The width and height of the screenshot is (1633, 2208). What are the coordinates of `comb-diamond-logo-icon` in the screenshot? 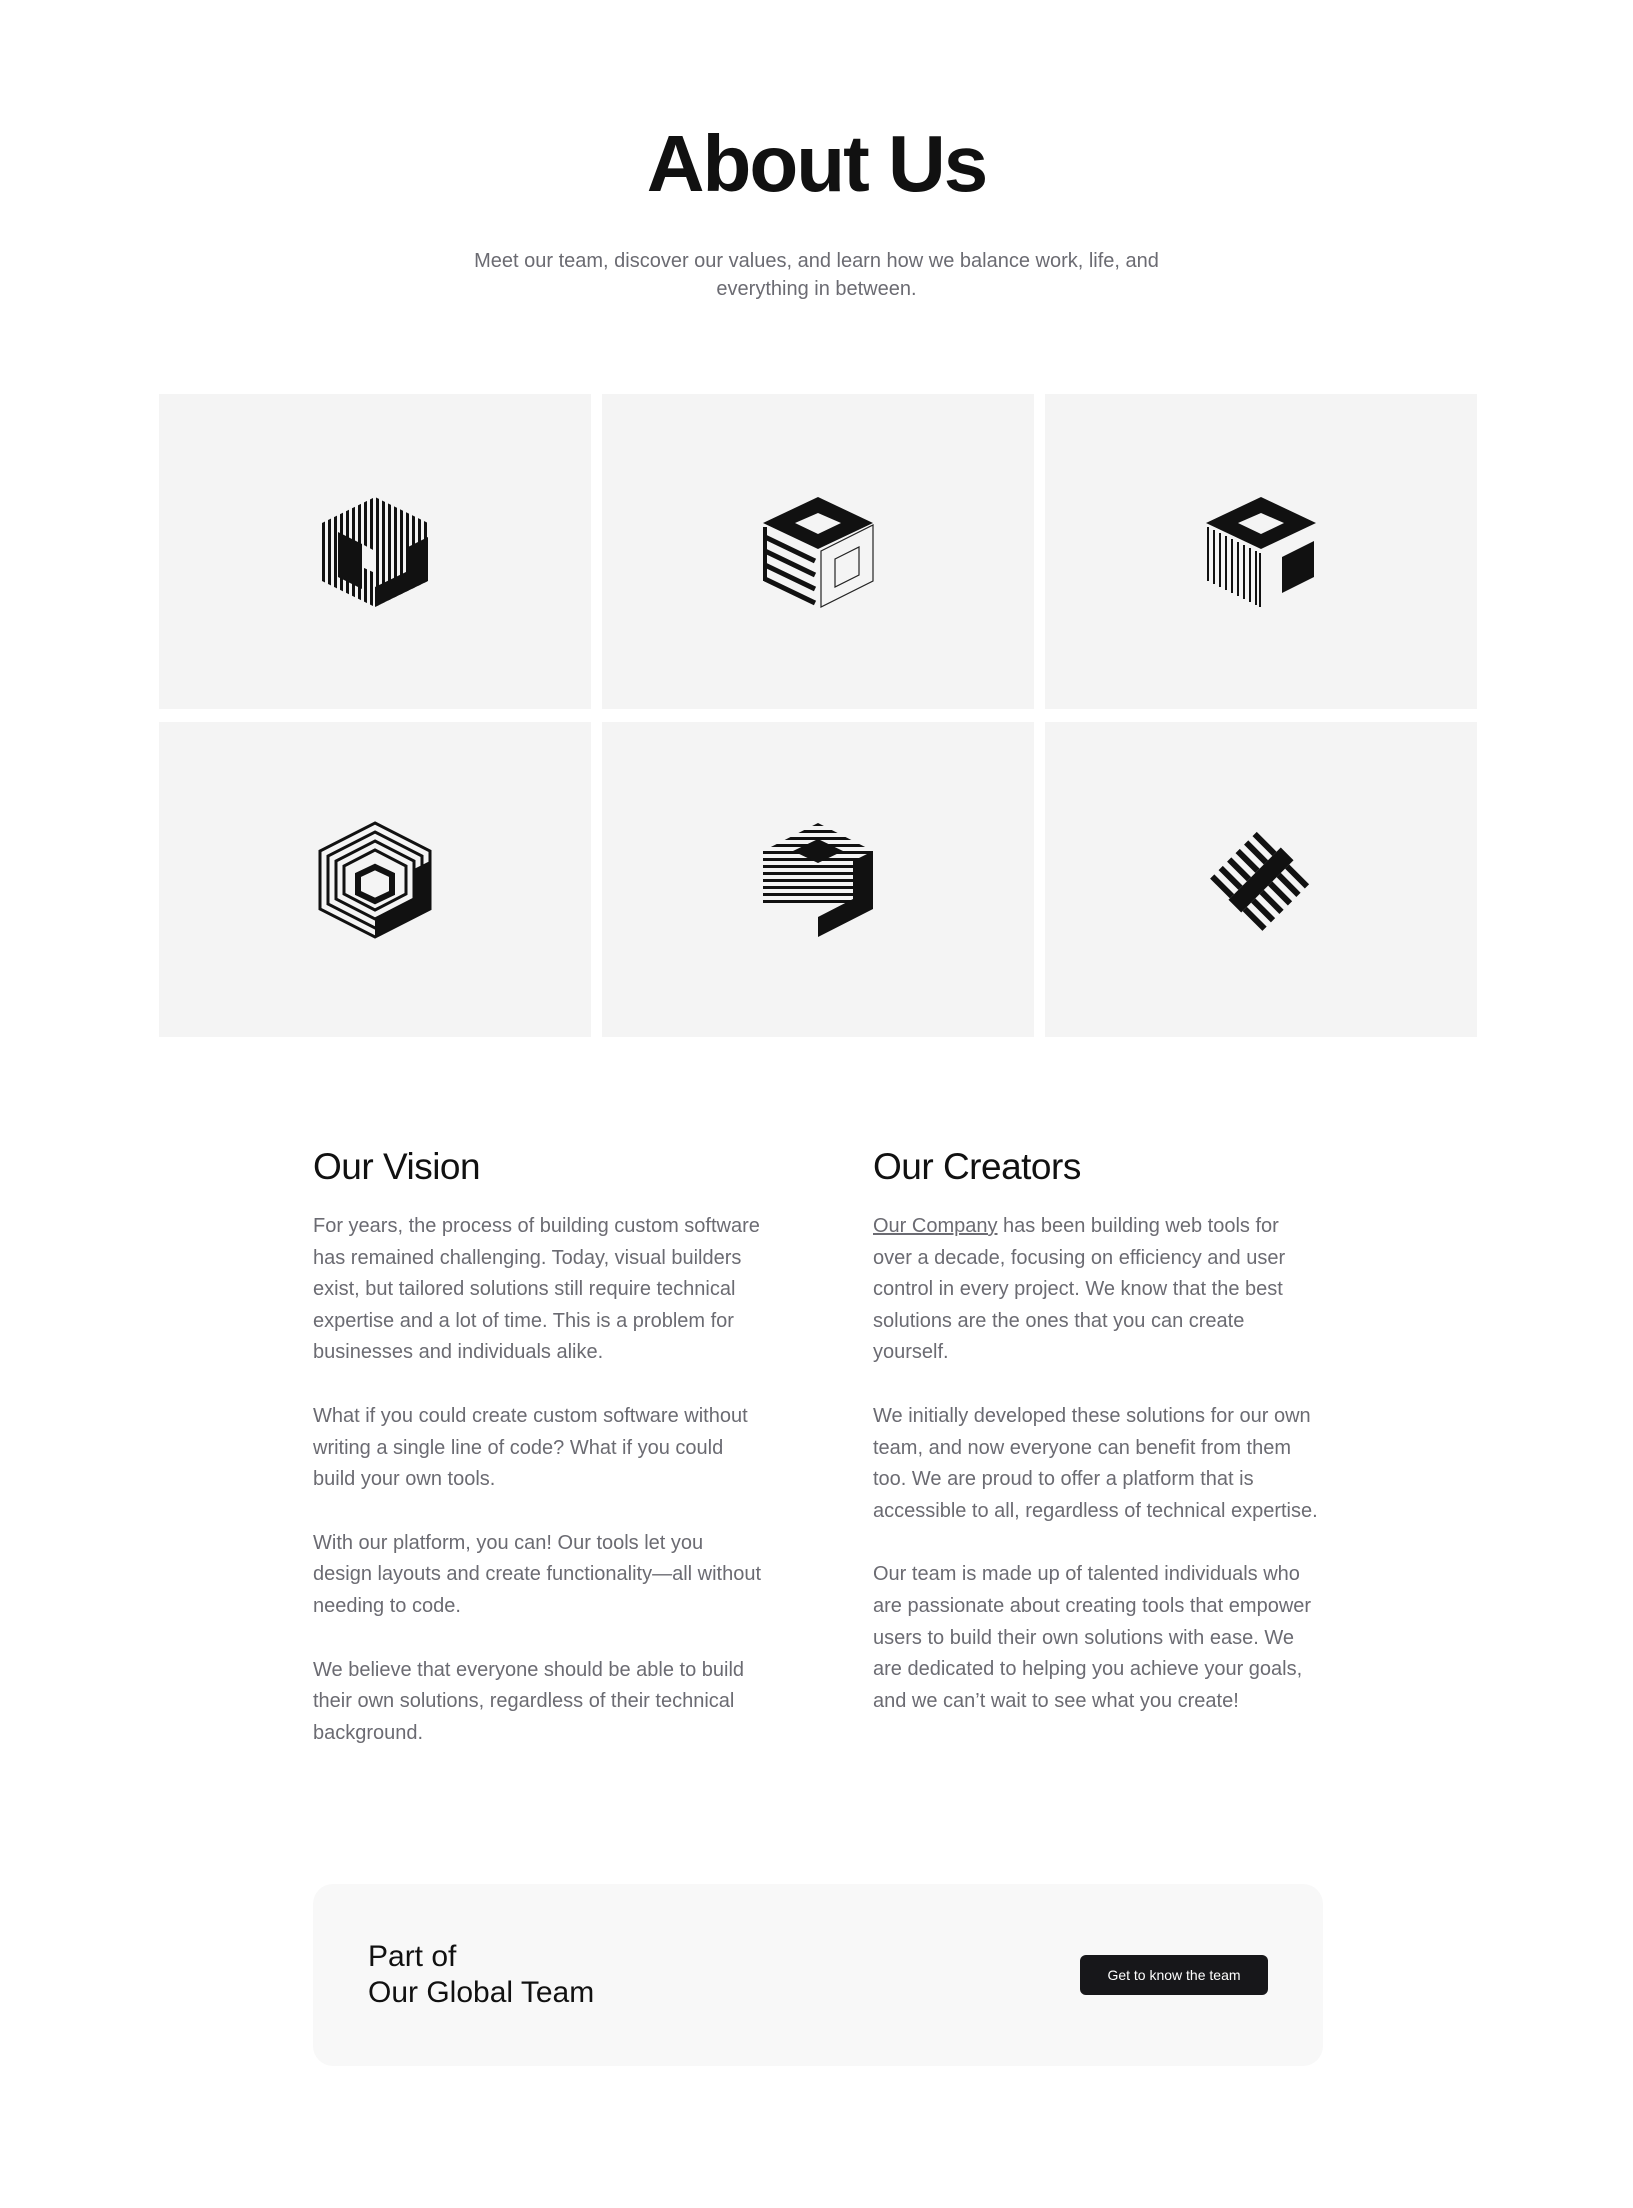 It's located at (1260, 881).